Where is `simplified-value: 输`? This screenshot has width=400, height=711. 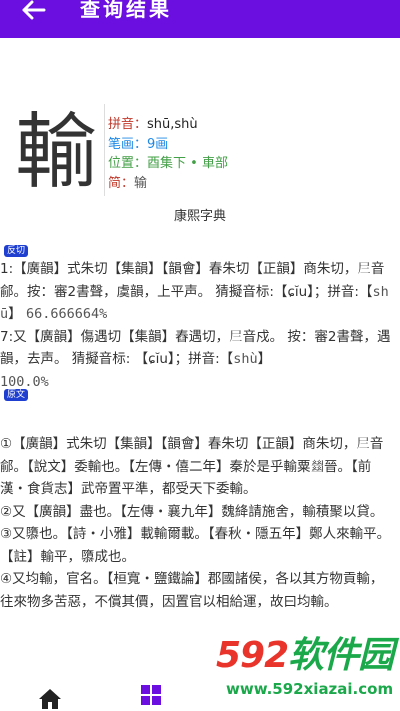
simplified-value: 输 is located at coordinates (141, 183).